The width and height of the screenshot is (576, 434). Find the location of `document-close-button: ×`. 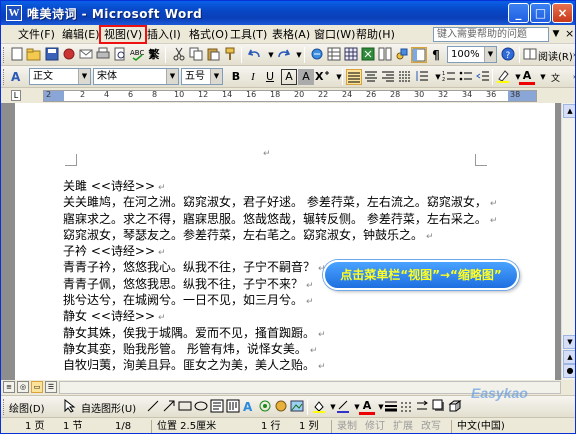

document-close-button: × is located at coordinates (569, 33).